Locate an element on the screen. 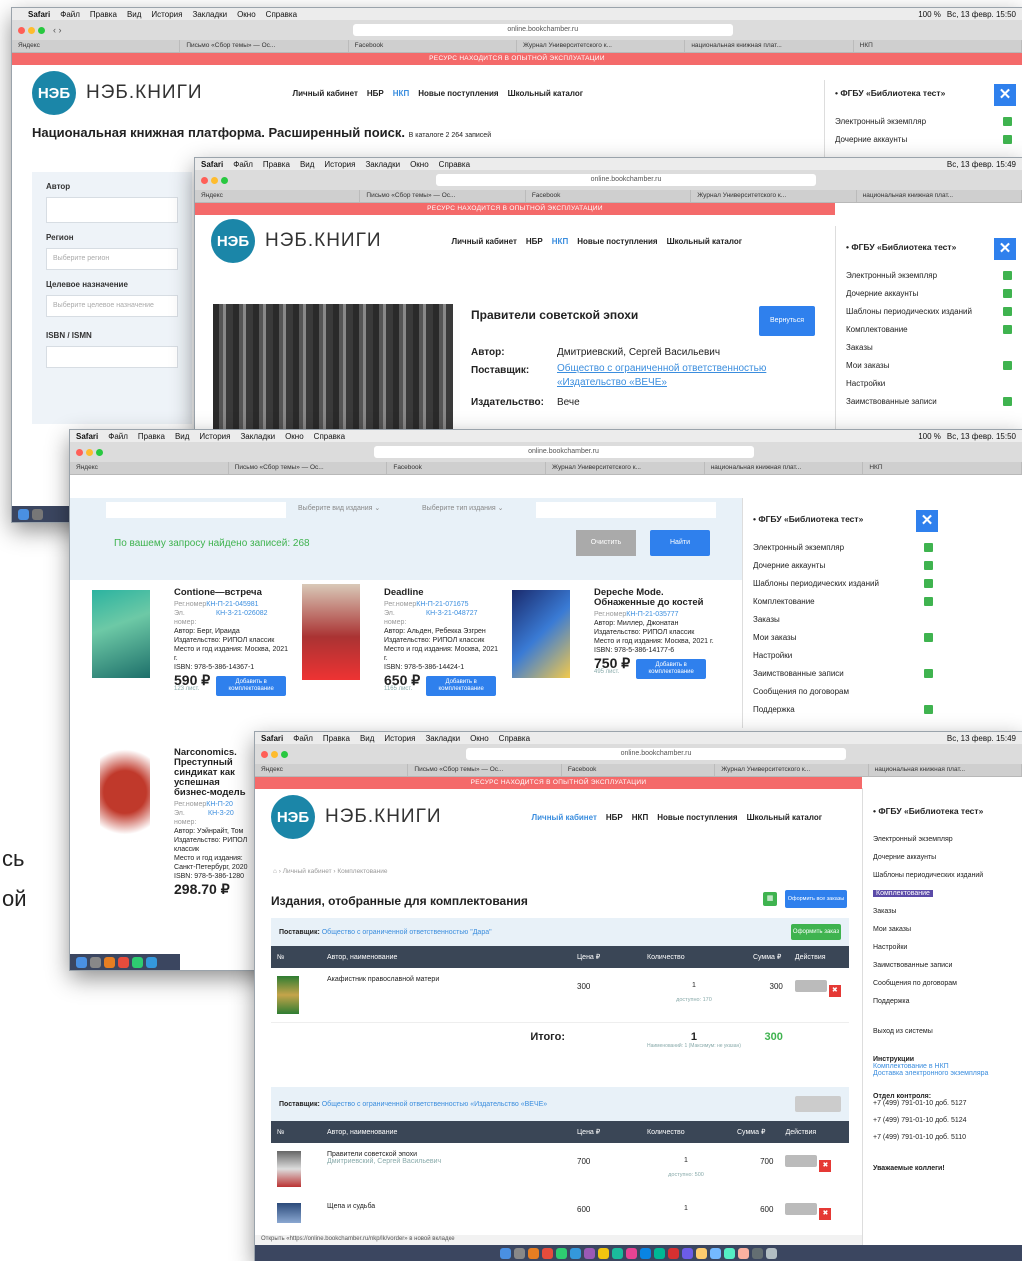  reg-value: КН-П-20 is located at coordinates (219, 804).